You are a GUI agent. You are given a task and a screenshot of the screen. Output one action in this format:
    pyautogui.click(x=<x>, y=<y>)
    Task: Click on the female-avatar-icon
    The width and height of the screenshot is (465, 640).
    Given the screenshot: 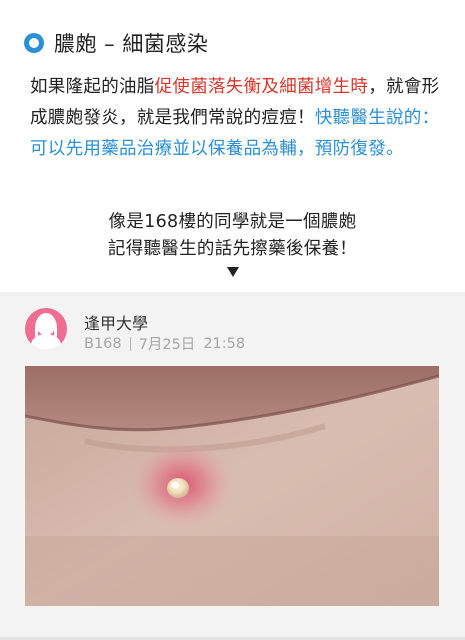 What is the action you would take?
    pyautogui.click(x=46, y=329)
    